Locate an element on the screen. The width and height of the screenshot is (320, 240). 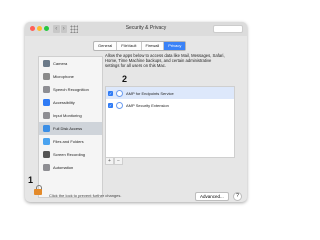
sidebar-item-label: Microphone is located at coordinates (63, 76).